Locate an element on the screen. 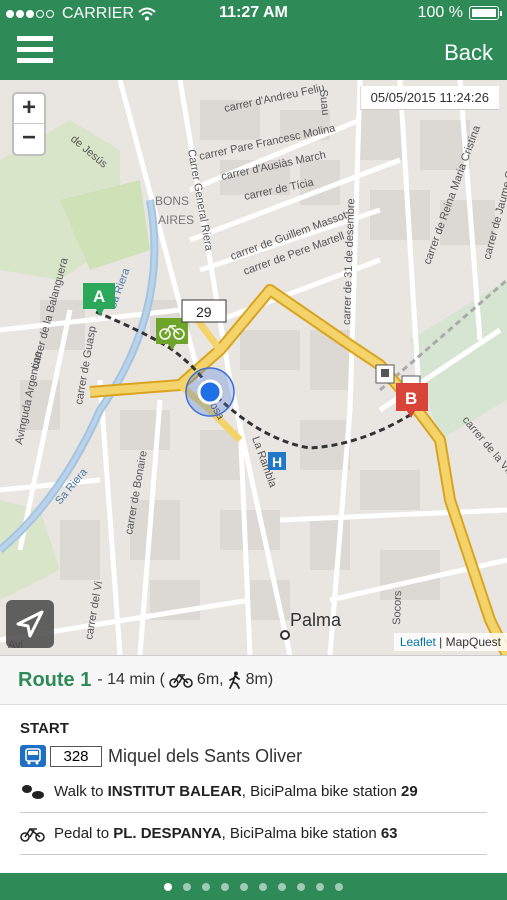 The image size is (507, 900). route-duration: - 14 min ( is located at coordinates (131, 679).